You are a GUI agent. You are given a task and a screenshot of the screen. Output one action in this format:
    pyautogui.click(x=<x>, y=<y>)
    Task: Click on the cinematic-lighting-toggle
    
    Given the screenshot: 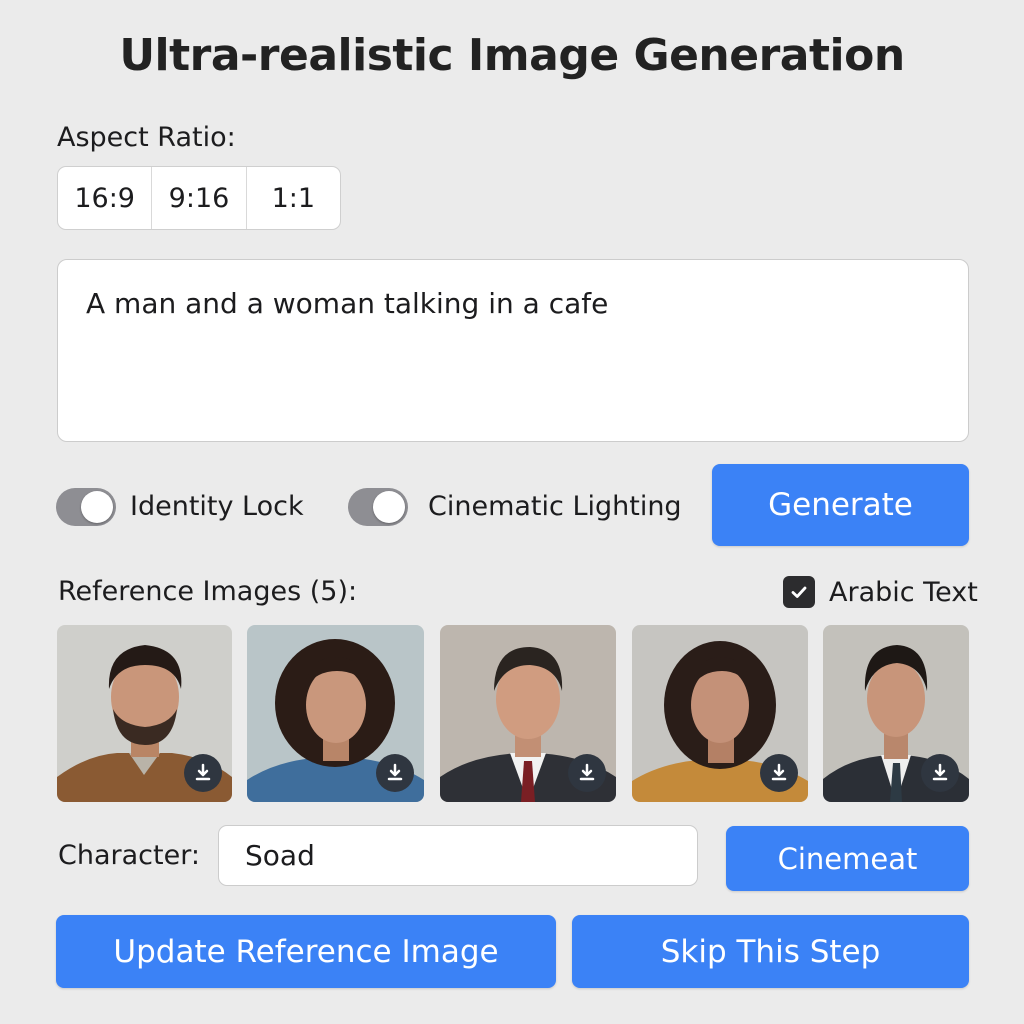 What is the action you would take?
    pyautogui.click(x=378, y=507)
    